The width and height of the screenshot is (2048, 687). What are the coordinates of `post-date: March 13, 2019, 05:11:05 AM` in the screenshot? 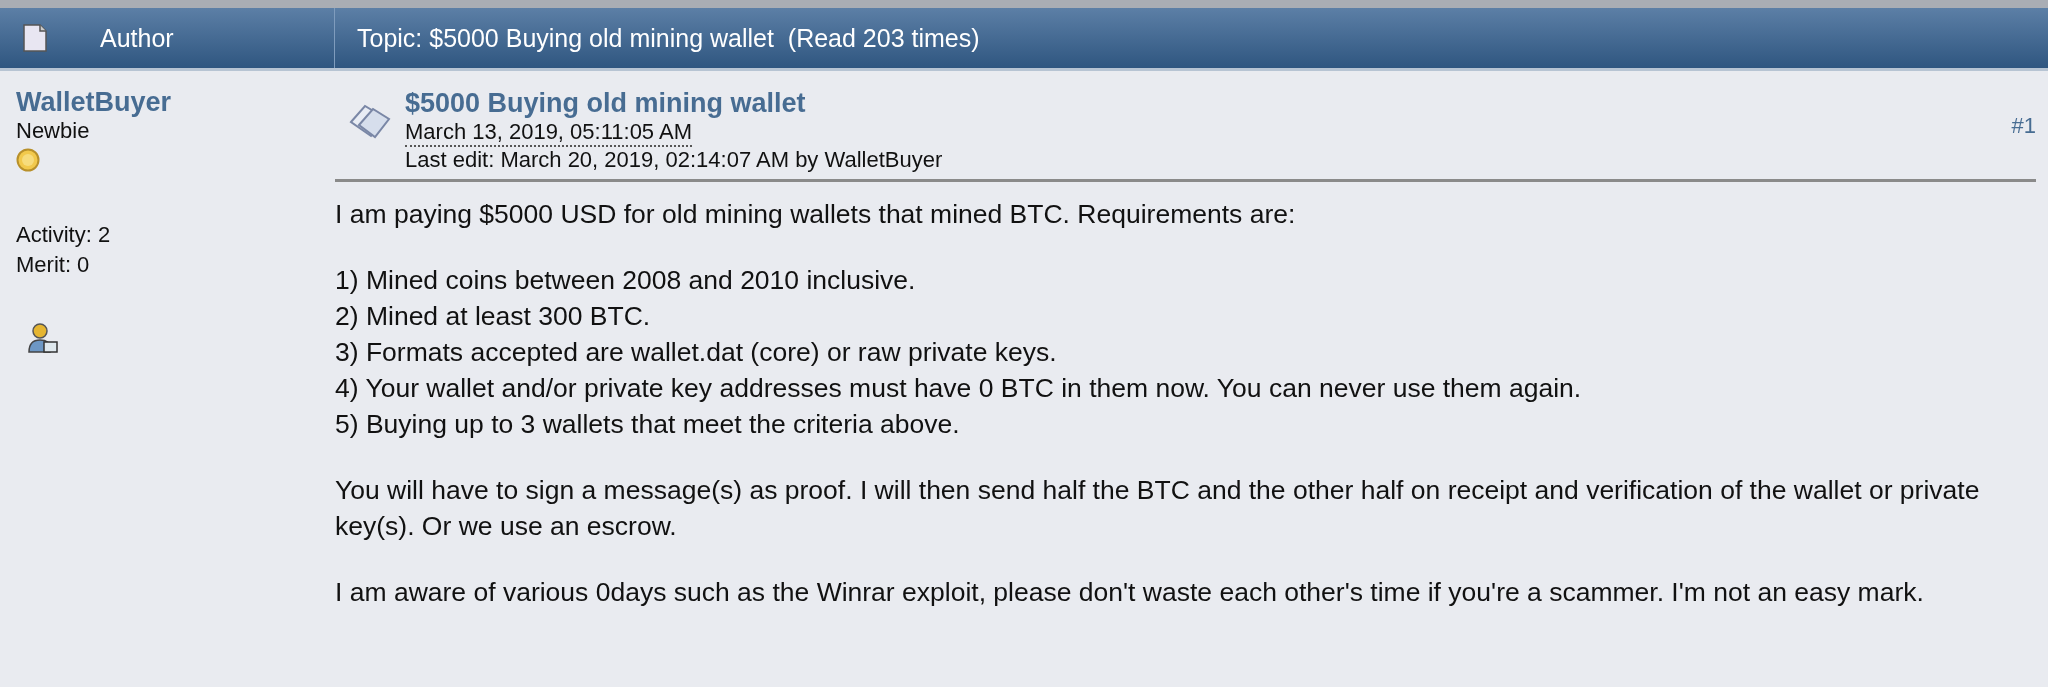 It's located at (548, 133).